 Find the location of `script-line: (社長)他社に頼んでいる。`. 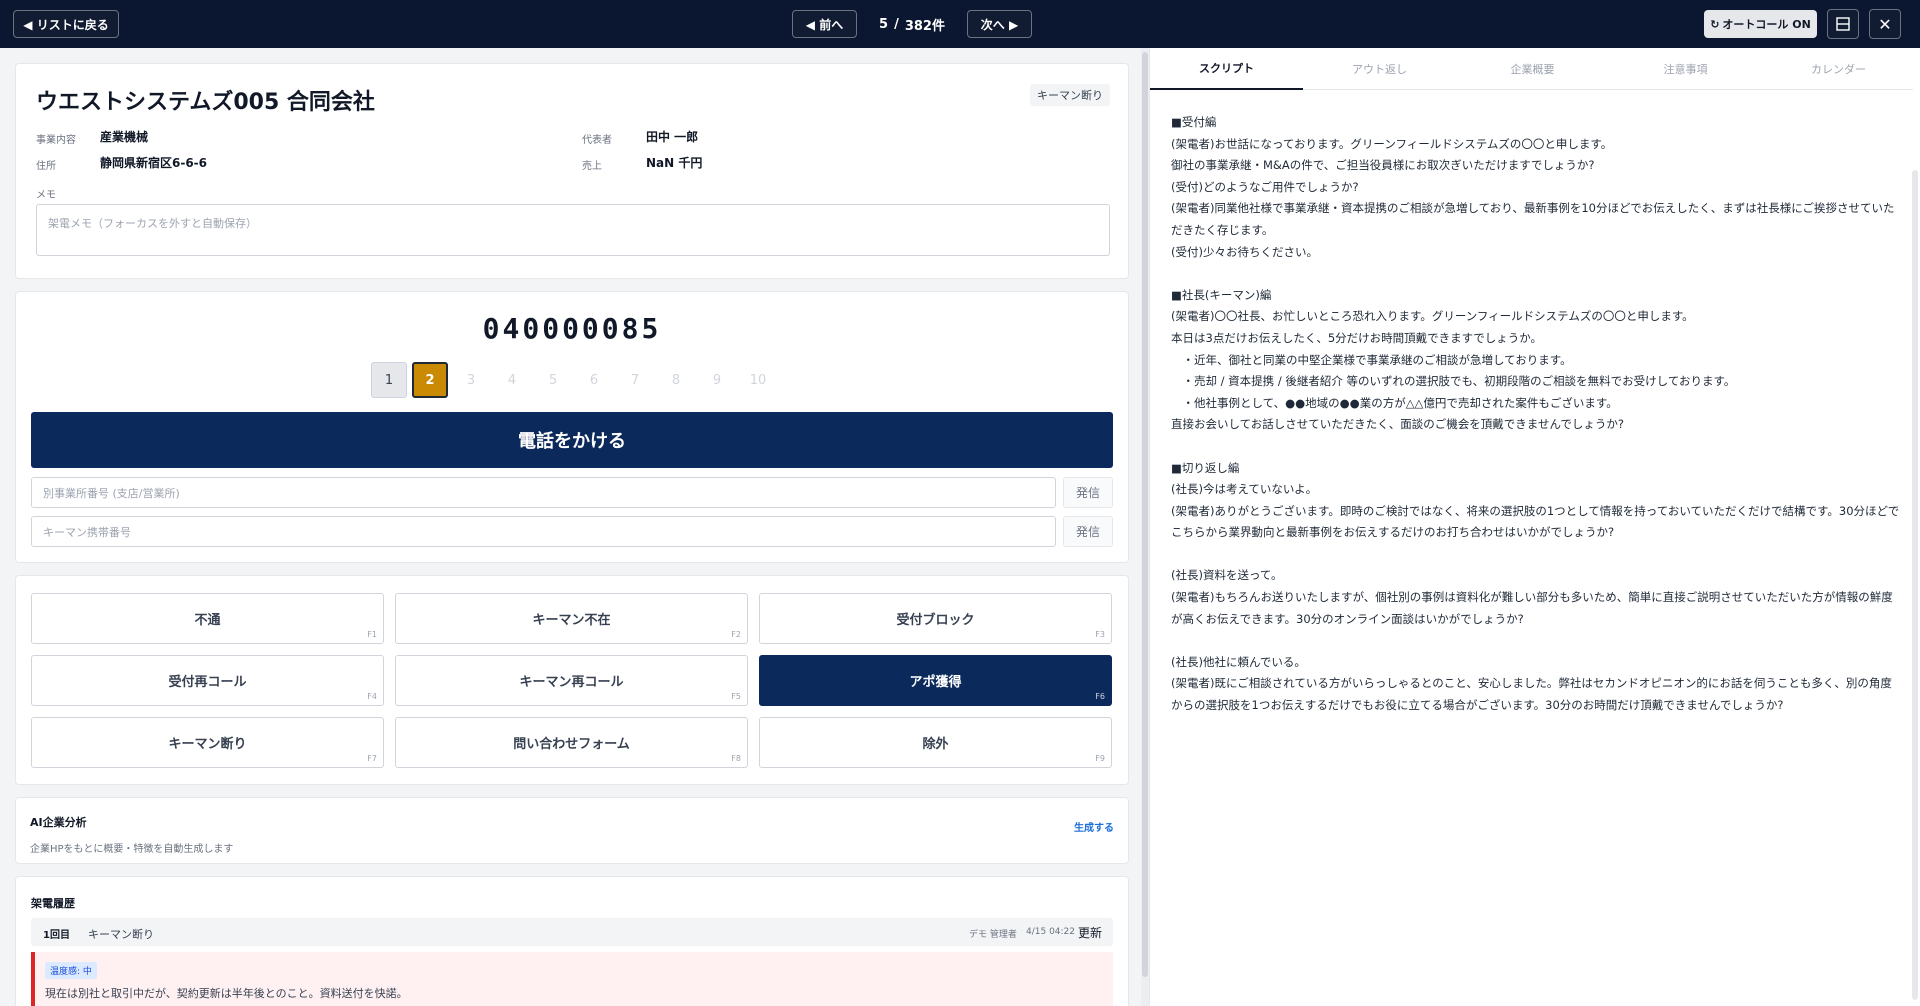

script-line: (社長)他社に頼んでいる。 is located at coordinates (1238, 661).